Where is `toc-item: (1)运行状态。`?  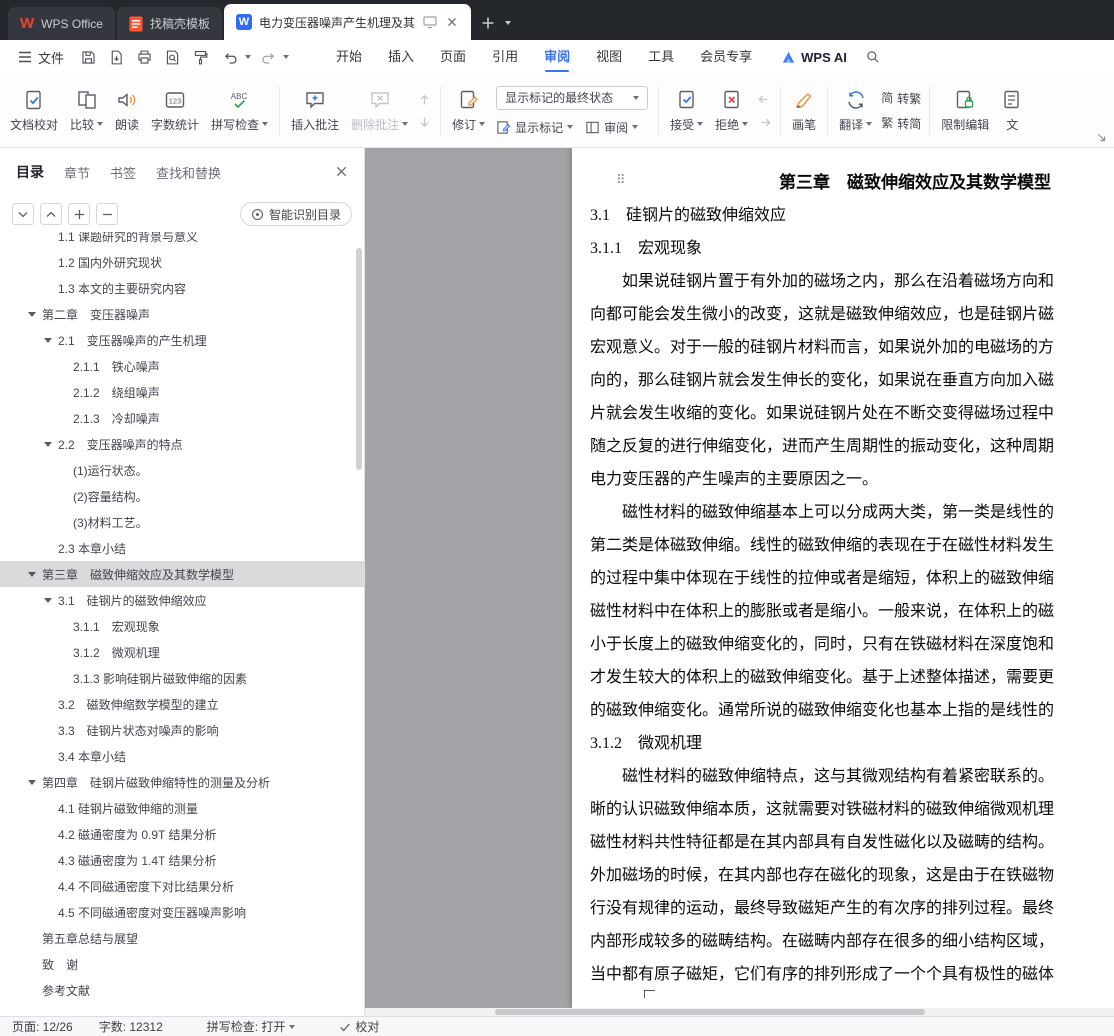 toc-item: (1)运行状态。 is located at coordinates (182, 470).